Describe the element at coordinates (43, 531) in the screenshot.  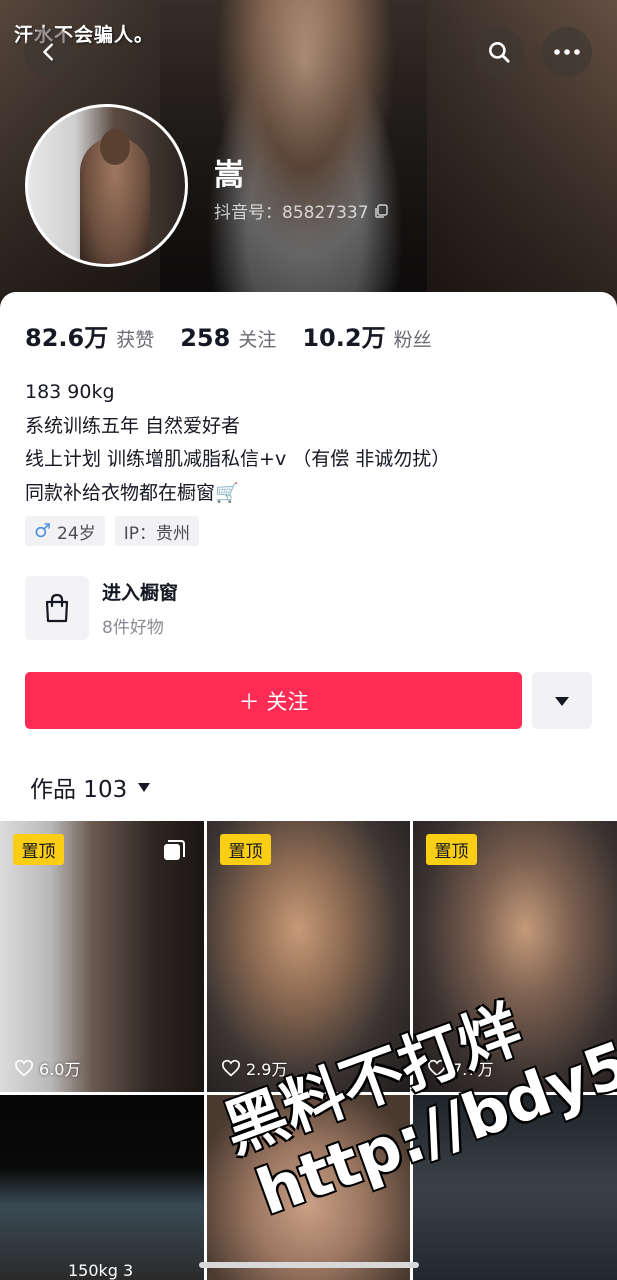
I see `male-icon: ♂` at that location.